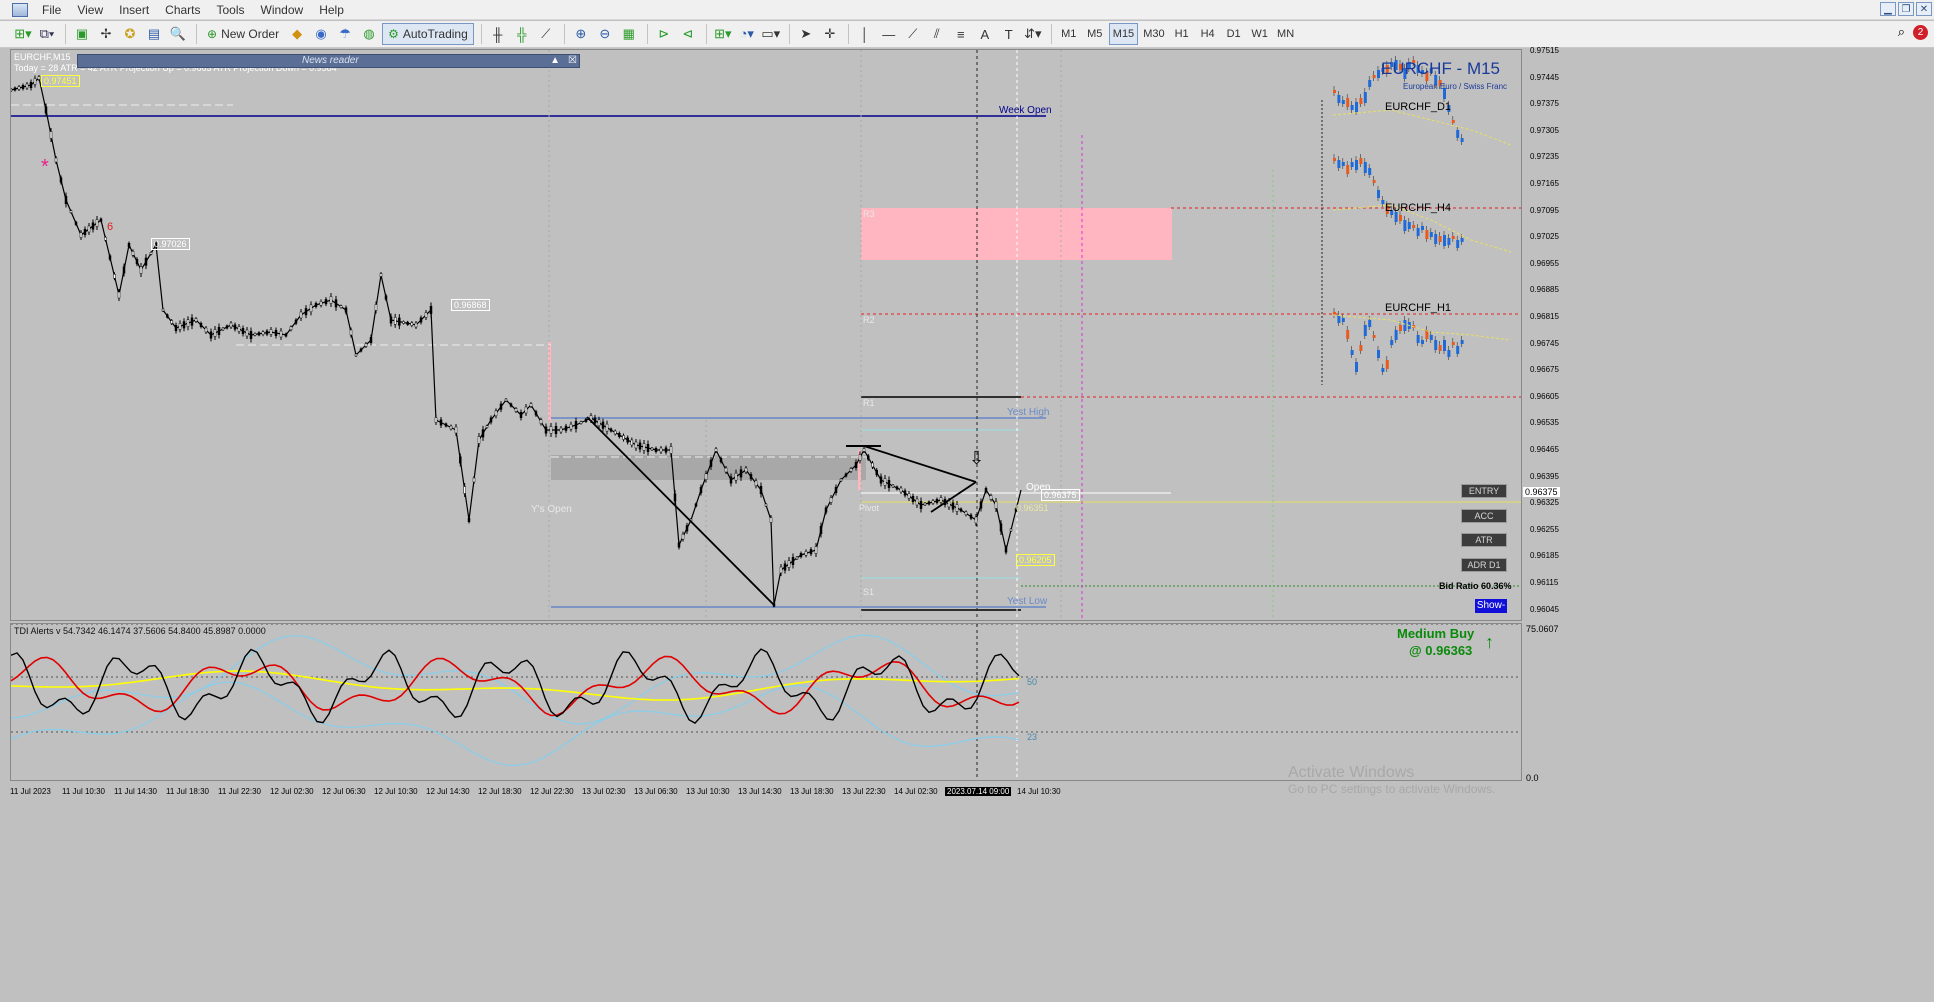 The image size is (1934, 1002). Describe the element at coordinates (985, 34) in the screenshot. I see `text-icon: A` at that location.